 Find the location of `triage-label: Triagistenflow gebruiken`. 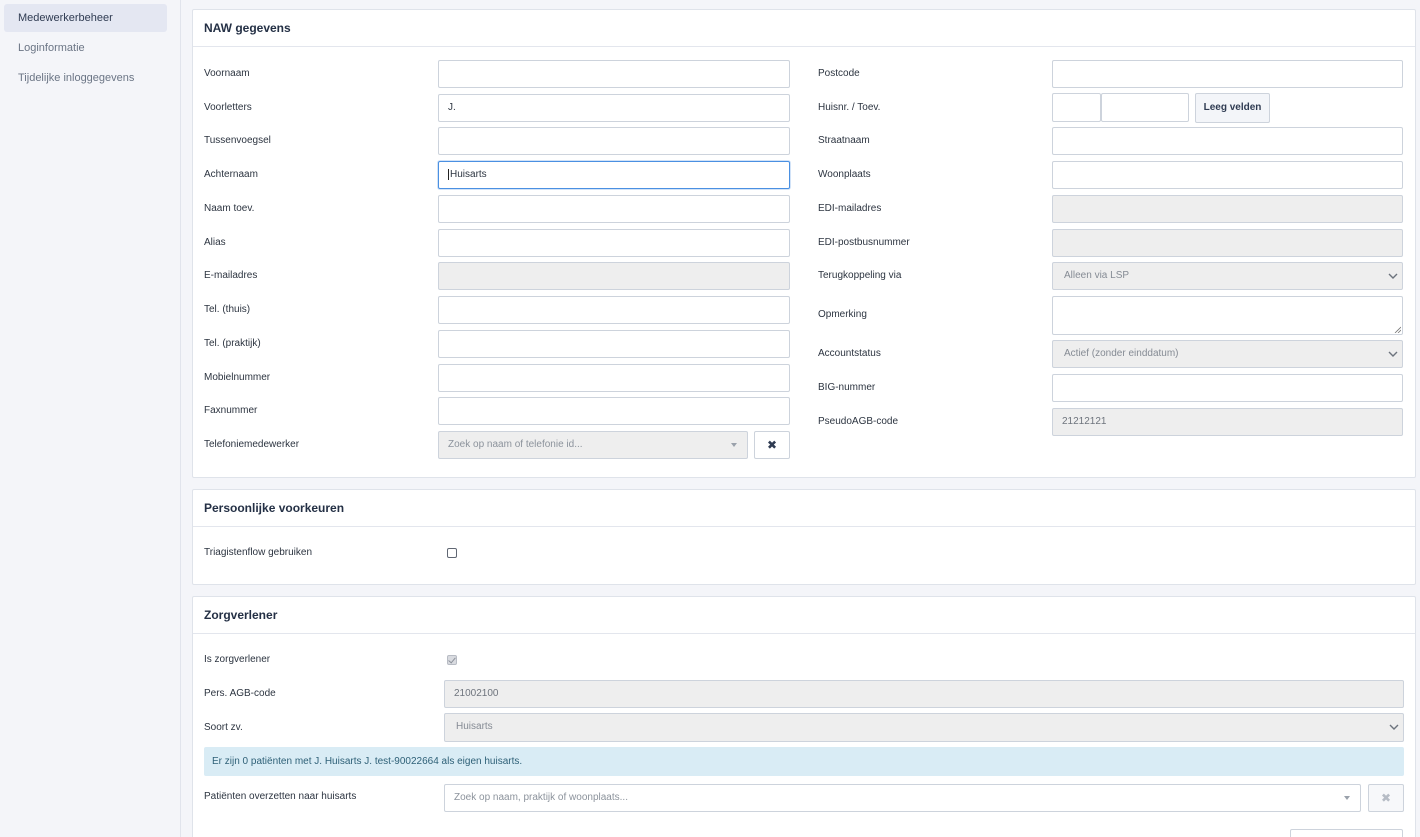

triage-label: Triagistenflow gebruiken is located at coordinates (258, 552).